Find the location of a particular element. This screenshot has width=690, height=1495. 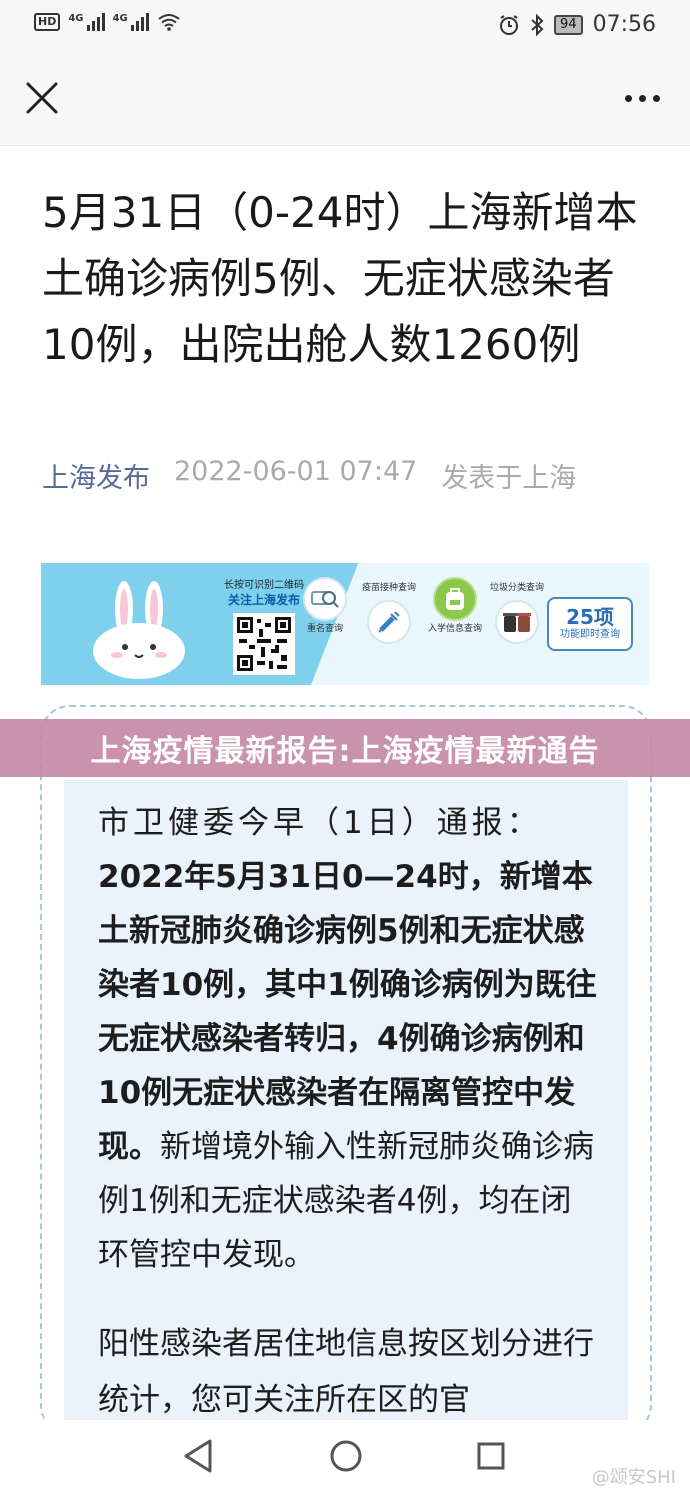

alarm-icon is located at coordinates (509, 24).